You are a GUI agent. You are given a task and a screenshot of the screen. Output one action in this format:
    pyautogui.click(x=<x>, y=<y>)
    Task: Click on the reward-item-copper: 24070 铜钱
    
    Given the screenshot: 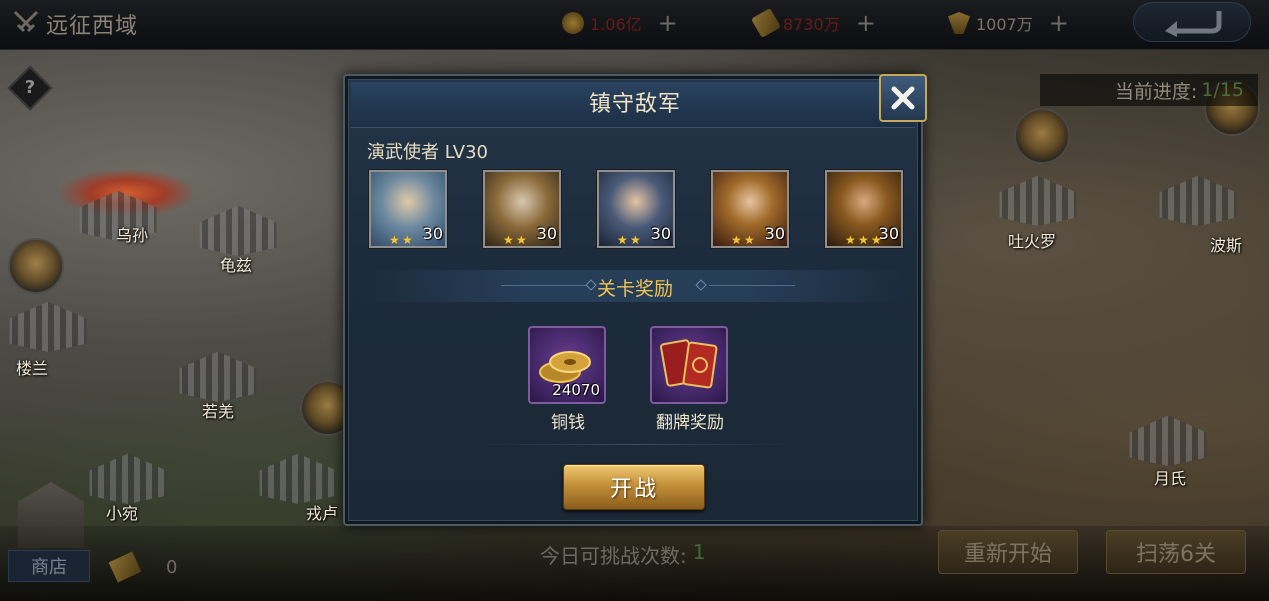 What is the action you would take?
    pyautogui.click(x=568, y=379)
    